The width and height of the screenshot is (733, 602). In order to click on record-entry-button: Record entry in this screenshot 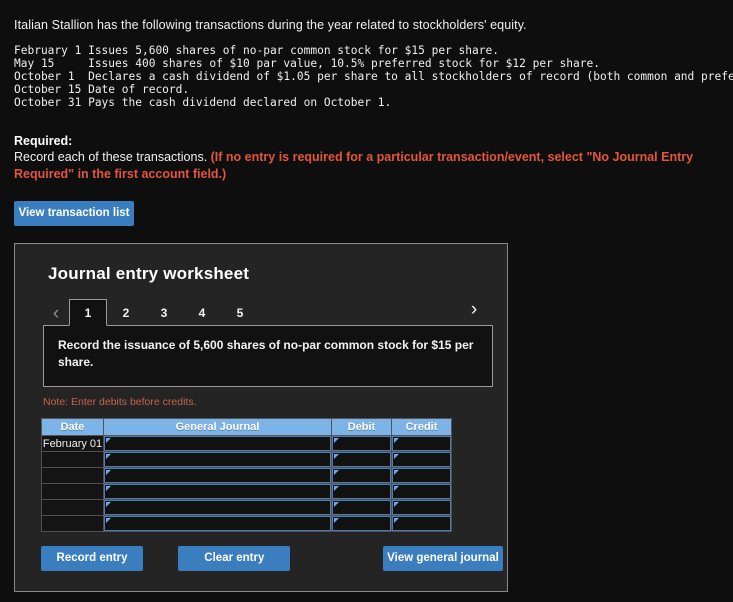, I will do `click(92, 558)`.